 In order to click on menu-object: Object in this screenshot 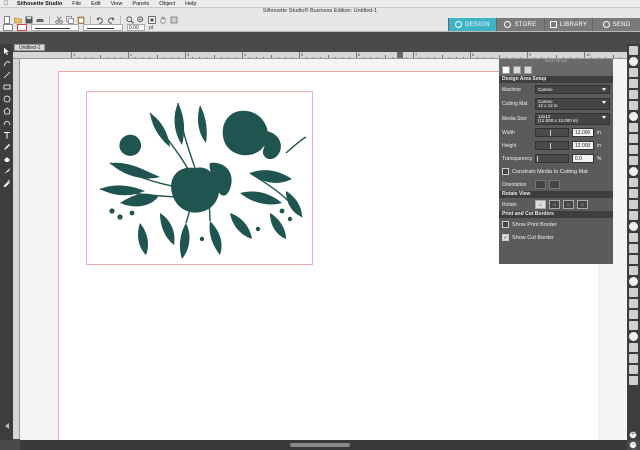, I will do `click(167, 4)`.